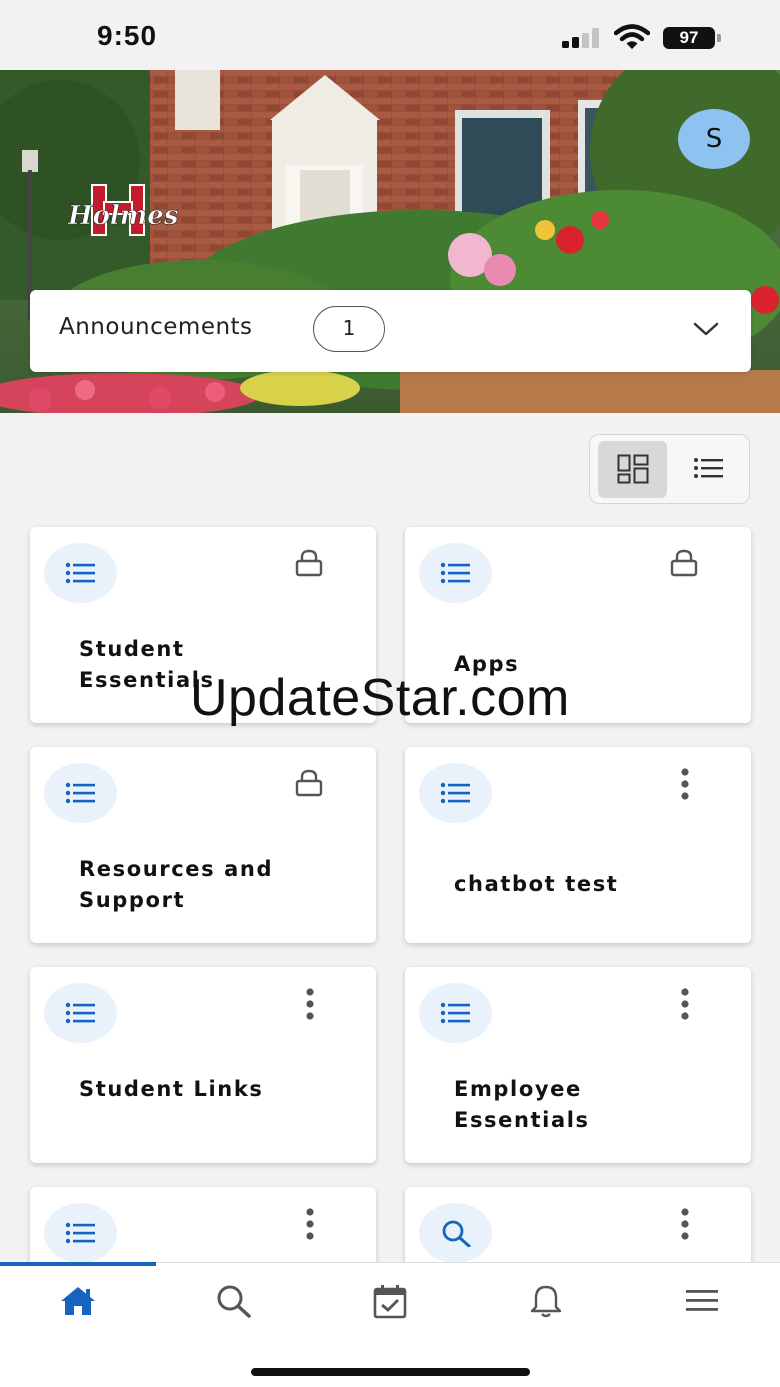  I want to click on home-indicator, so click(390, 1372).